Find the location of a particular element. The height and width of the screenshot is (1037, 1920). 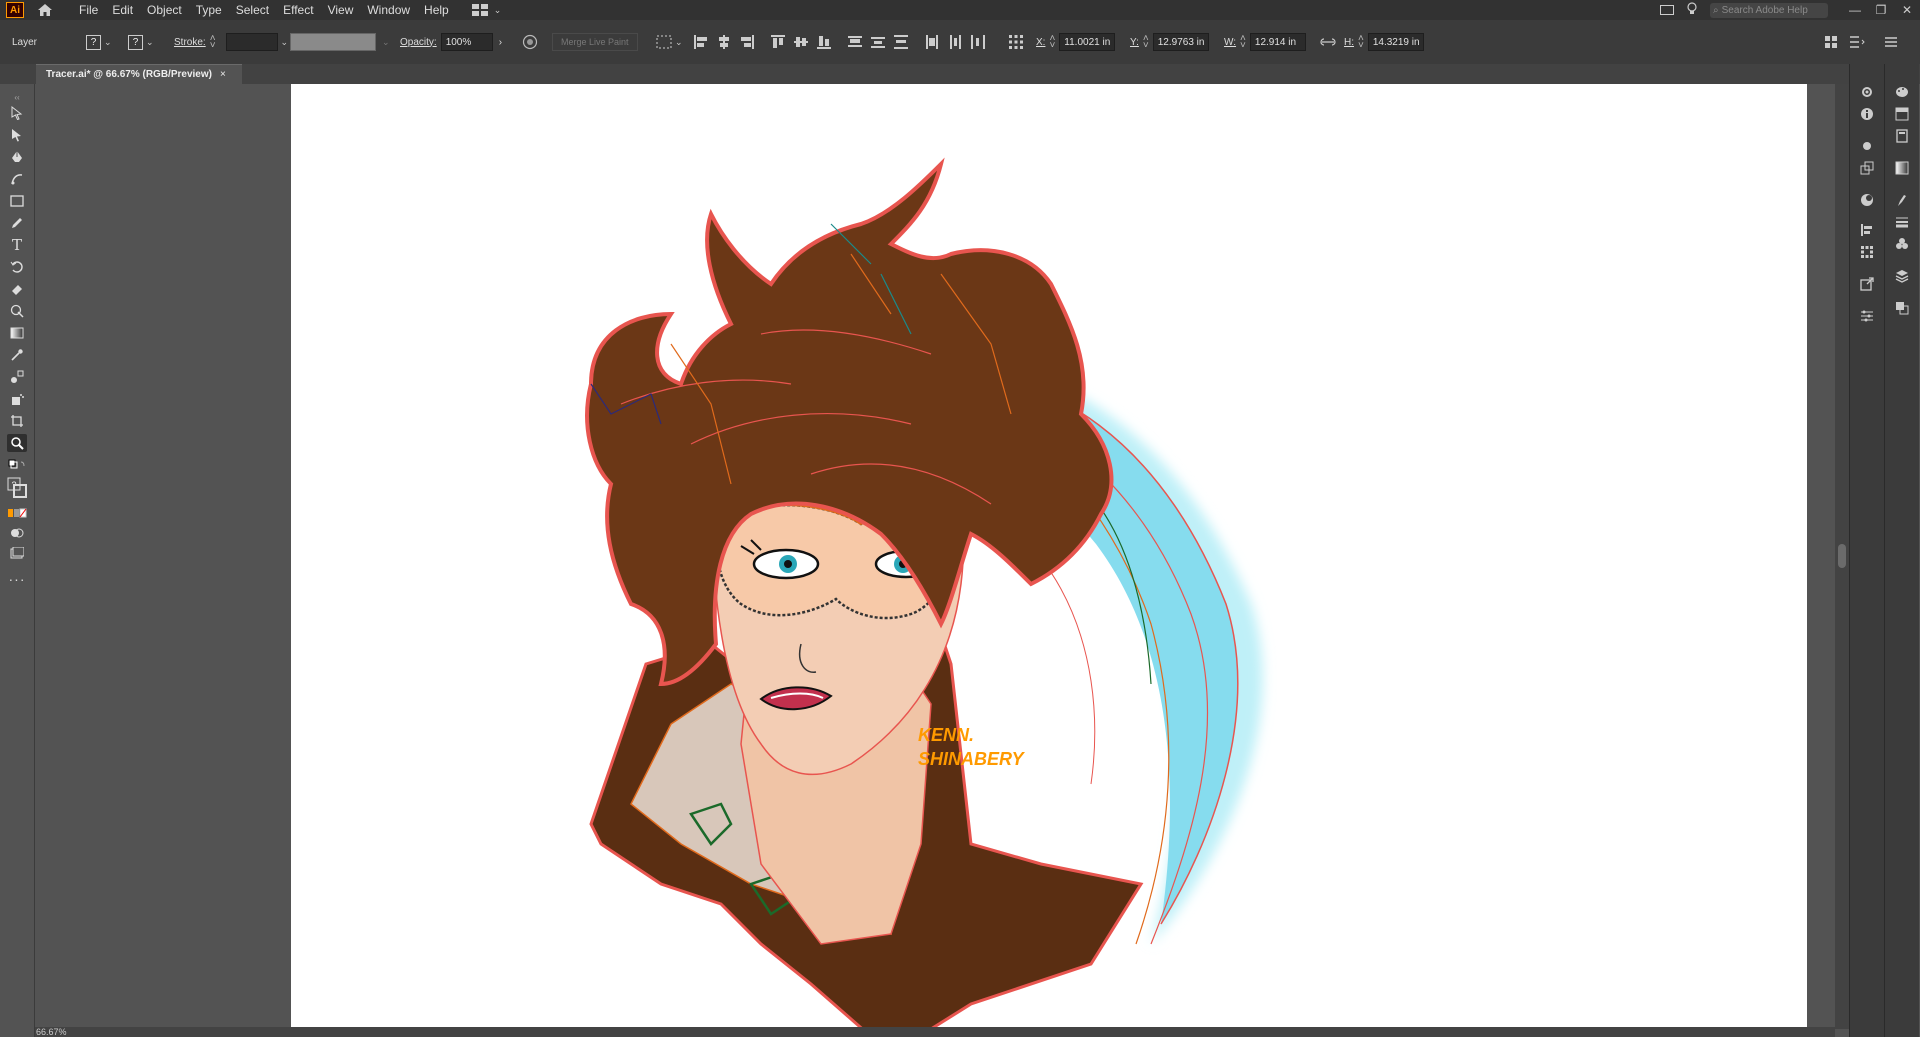

align-left-icon is located at coordinates (701, 42).